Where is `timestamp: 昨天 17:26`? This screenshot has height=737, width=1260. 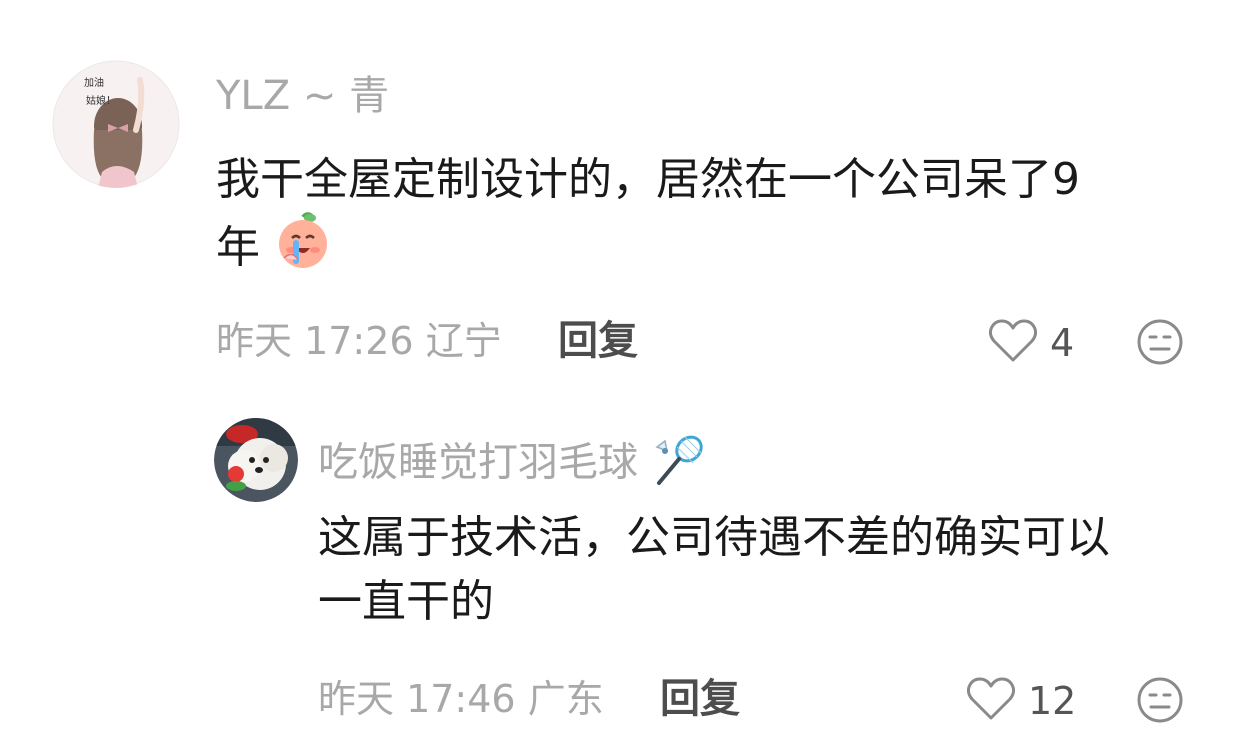 timestamp: 昨天 17:26 is located at coordinates (315, 341).